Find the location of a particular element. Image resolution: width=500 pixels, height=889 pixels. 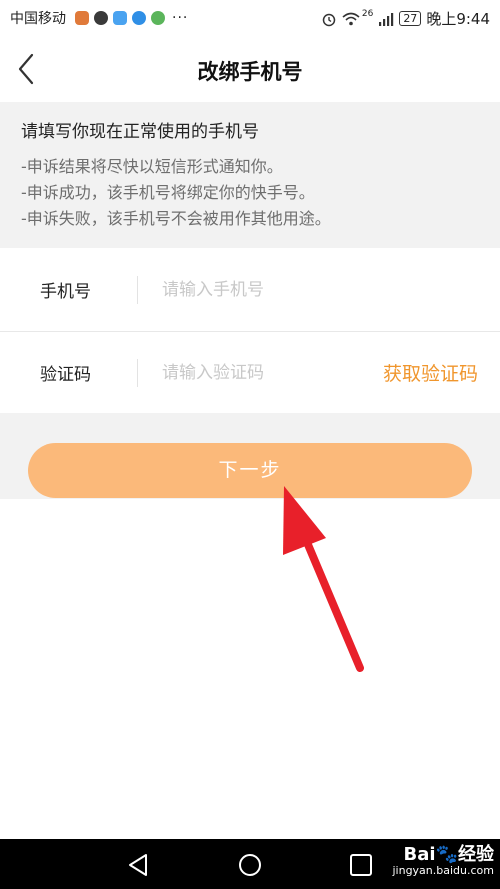

watermark-logo: Bai🐾经验 is located at coordinates (448, 854).